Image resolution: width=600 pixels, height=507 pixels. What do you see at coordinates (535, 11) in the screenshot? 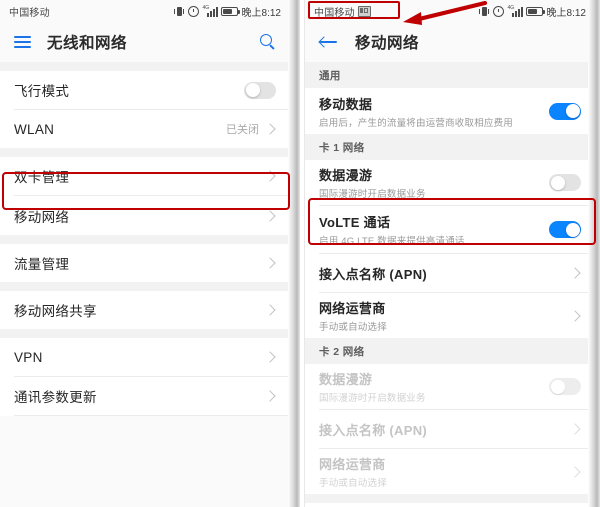
I see `battery-icon` at bounding box center [535, 11].